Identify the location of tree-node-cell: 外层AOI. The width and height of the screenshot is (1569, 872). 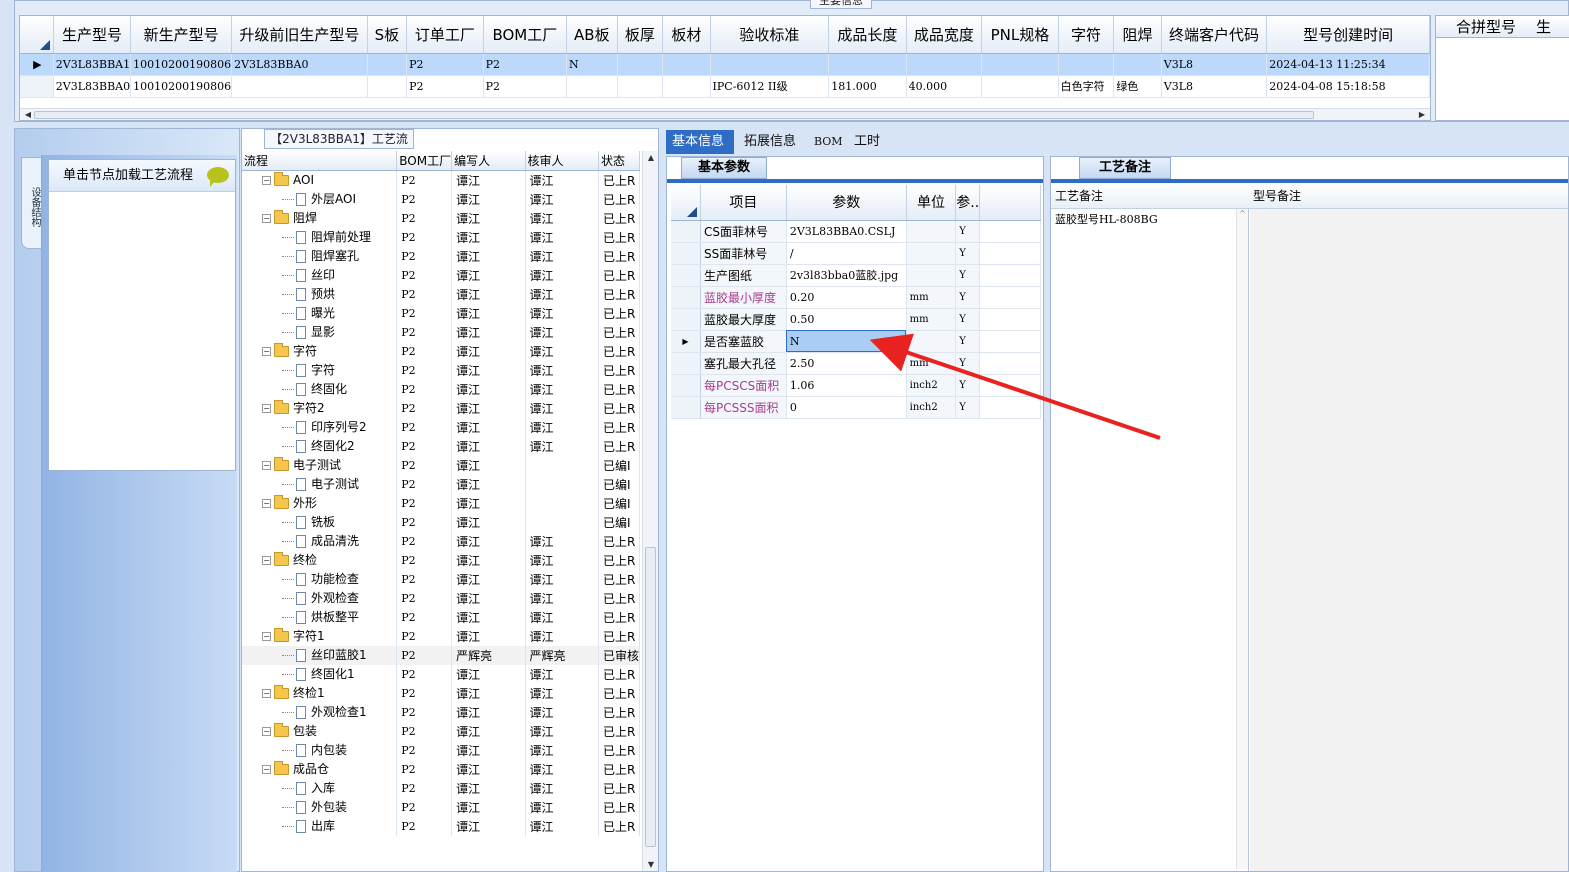
(320, 199).